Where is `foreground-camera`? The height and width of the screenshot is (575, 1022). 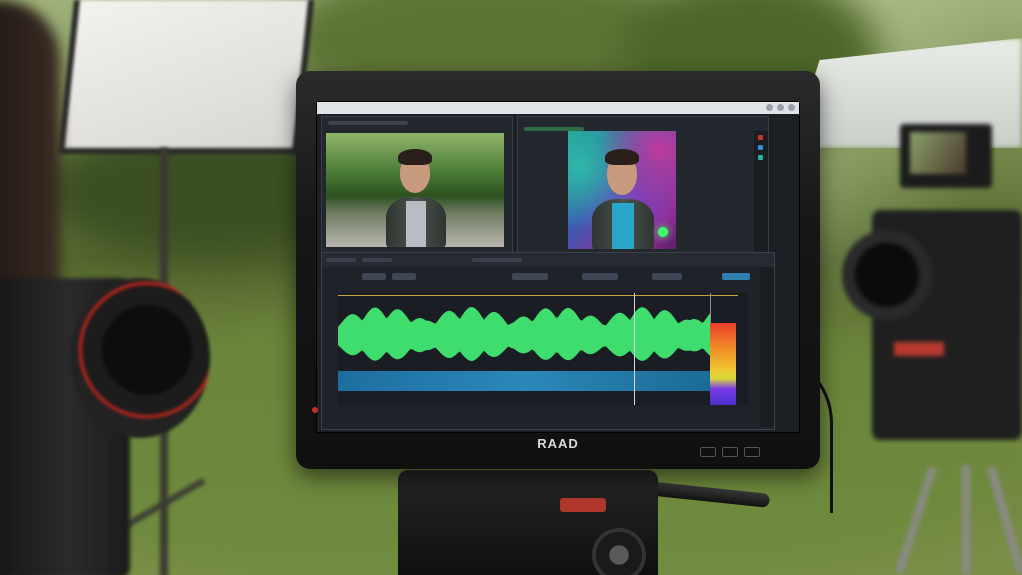 foreground-camera is located at coordinates (115, 406).